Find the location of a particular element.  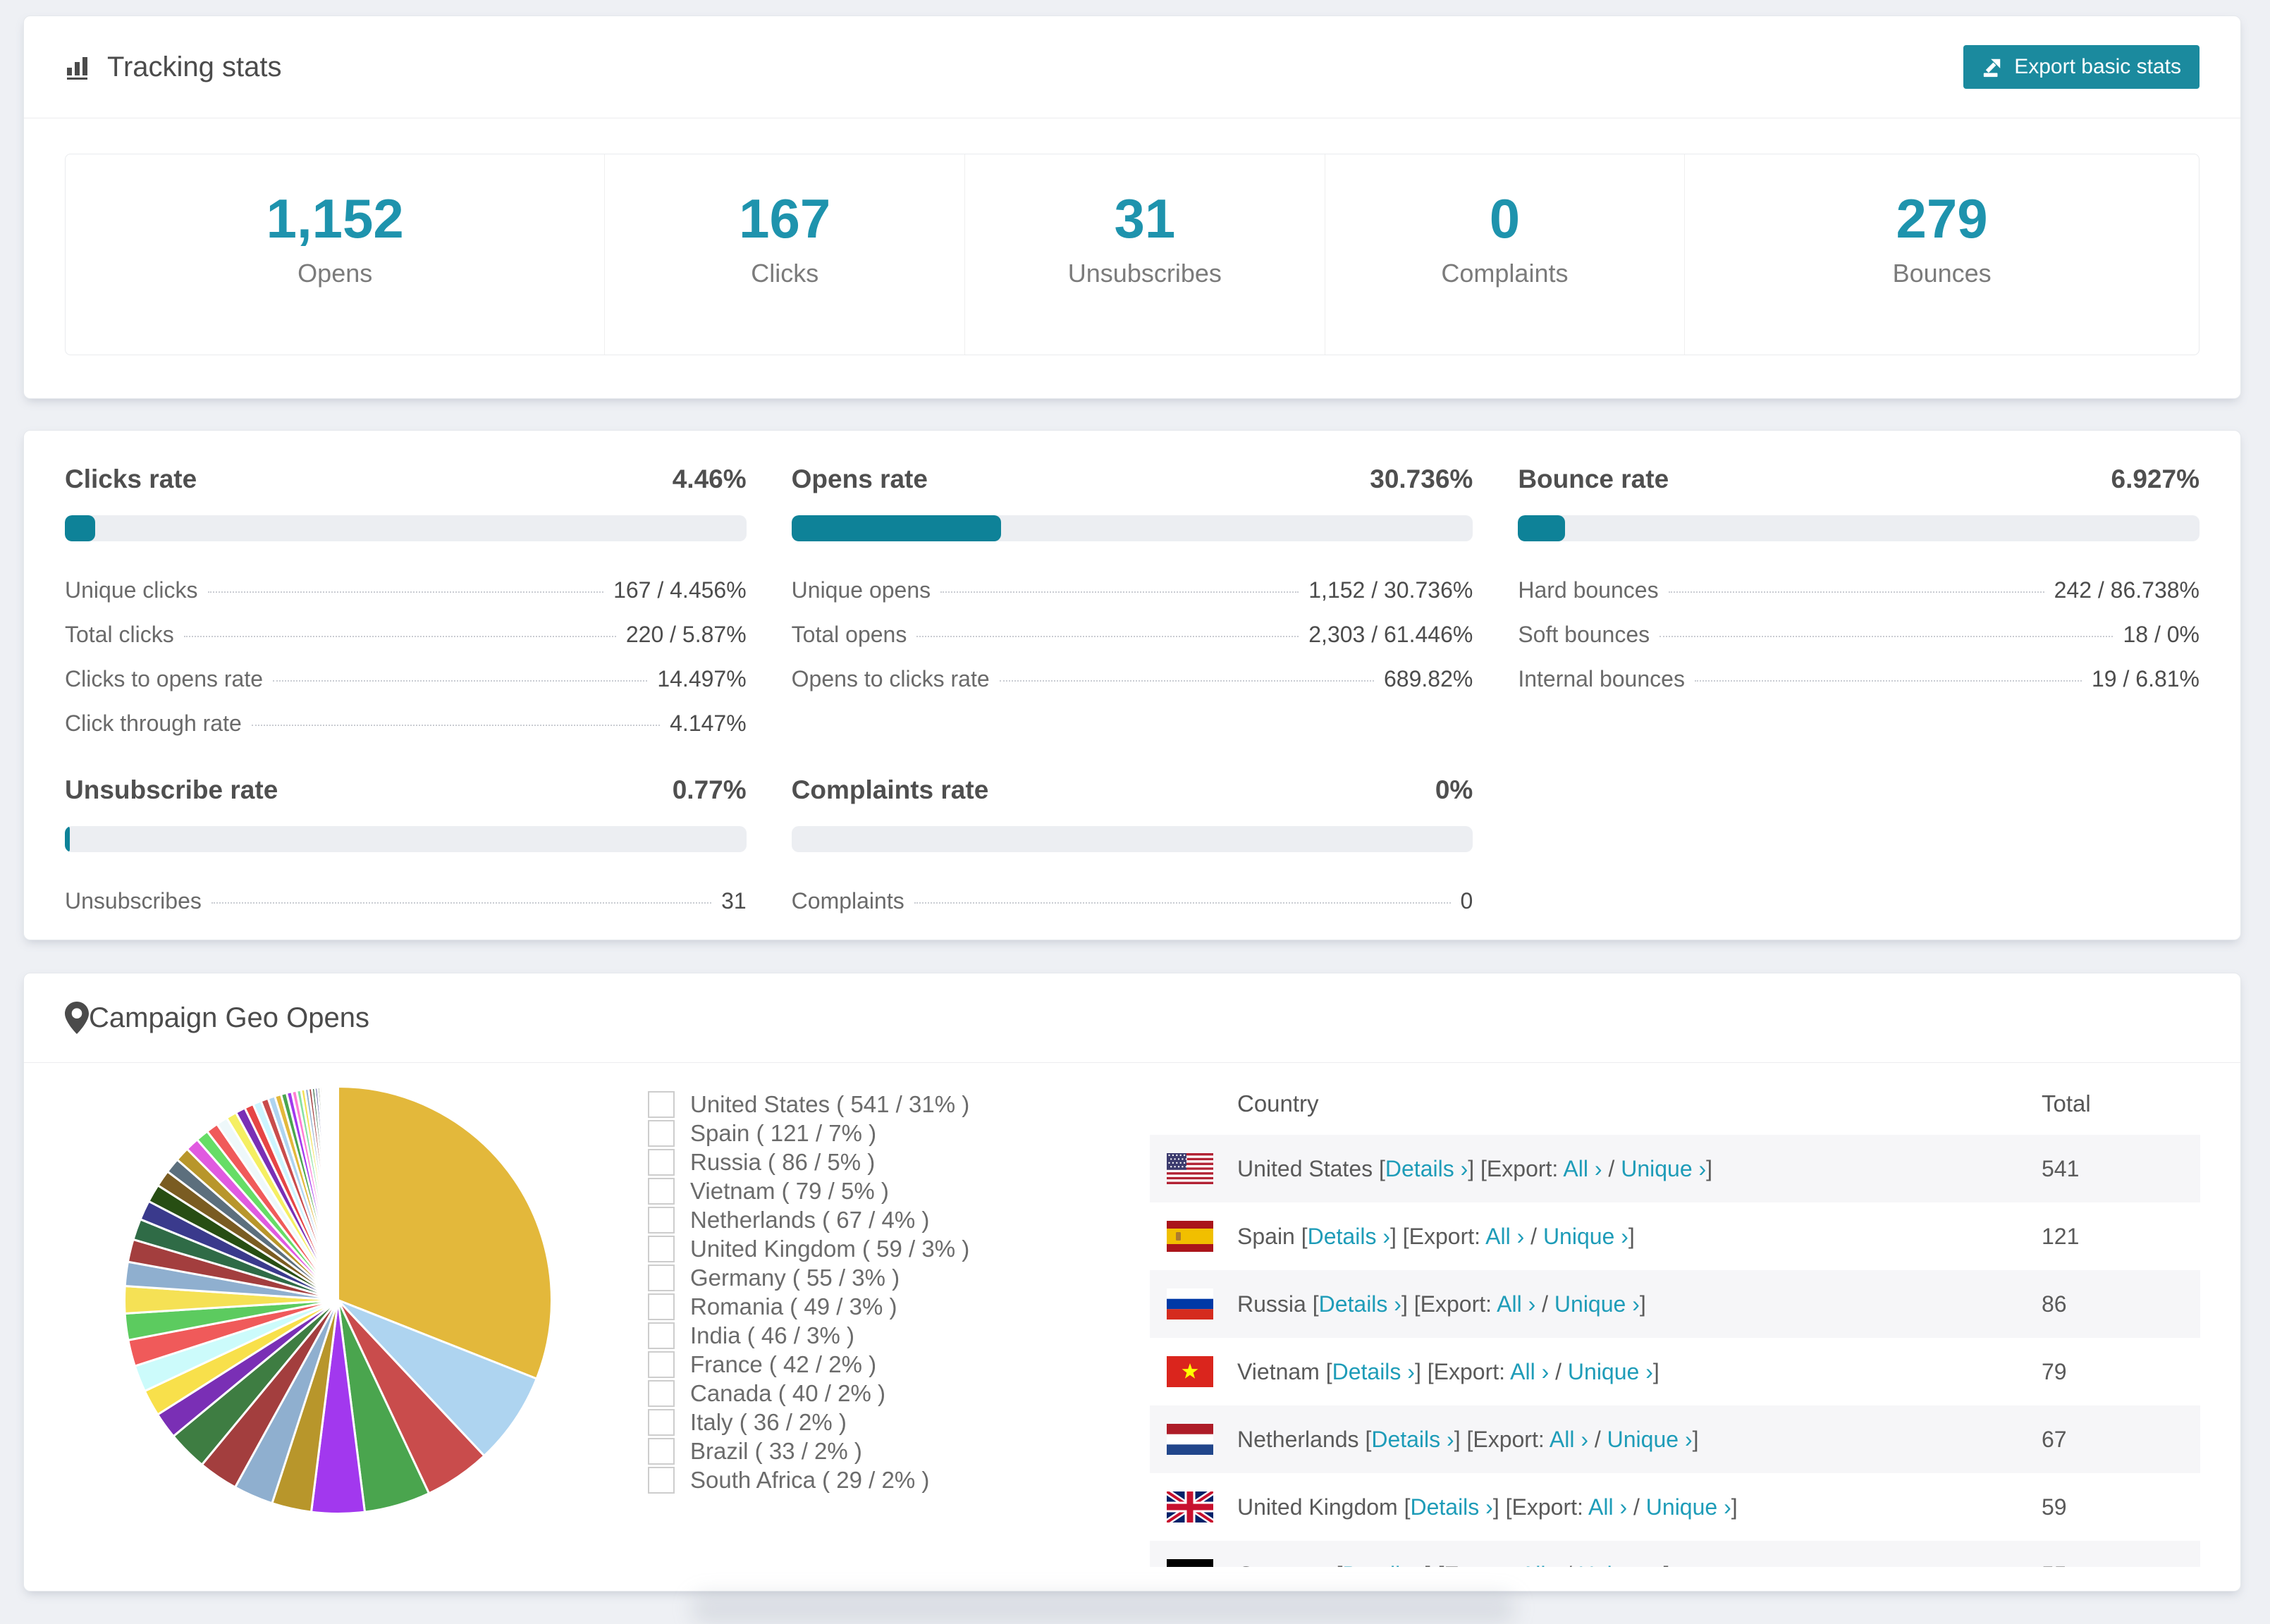

export-all-link-russia: All › is located at coordinates (1516, 1304).